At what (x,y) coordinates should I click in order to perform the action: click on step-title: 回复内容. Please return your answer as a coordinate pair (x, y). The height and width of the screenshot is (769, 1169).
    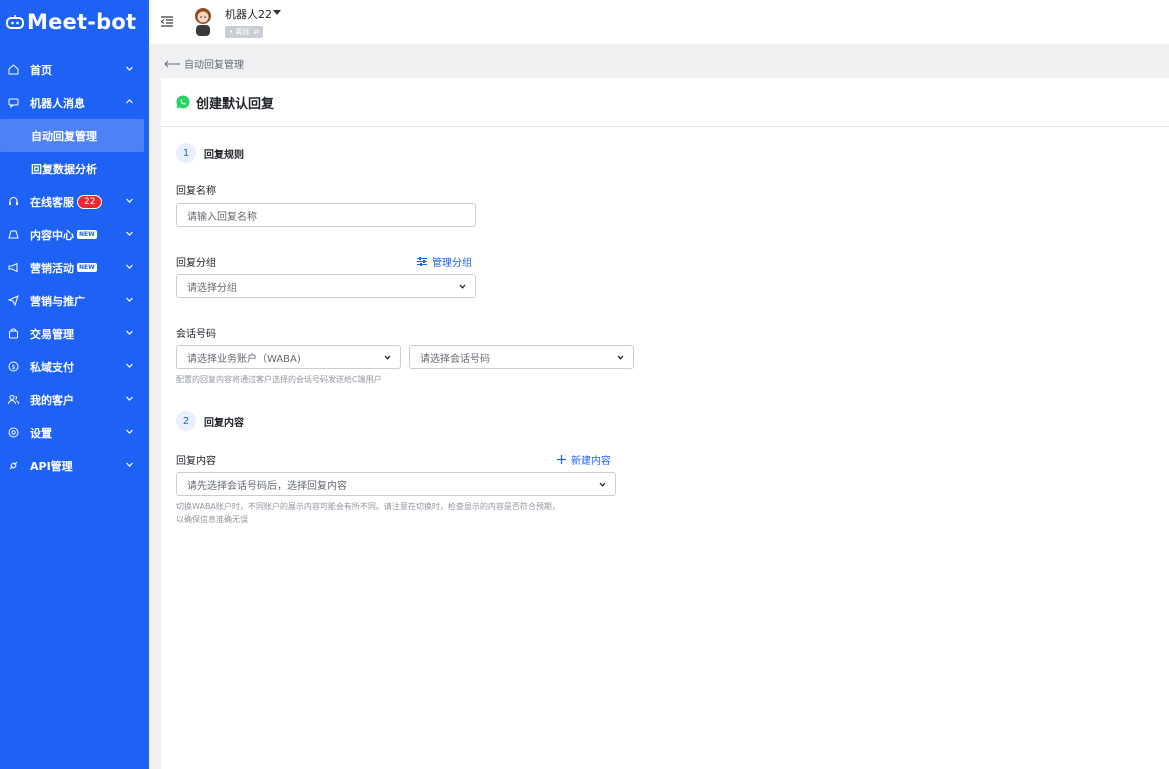
    Looking at the image, I should click on (224, 423).